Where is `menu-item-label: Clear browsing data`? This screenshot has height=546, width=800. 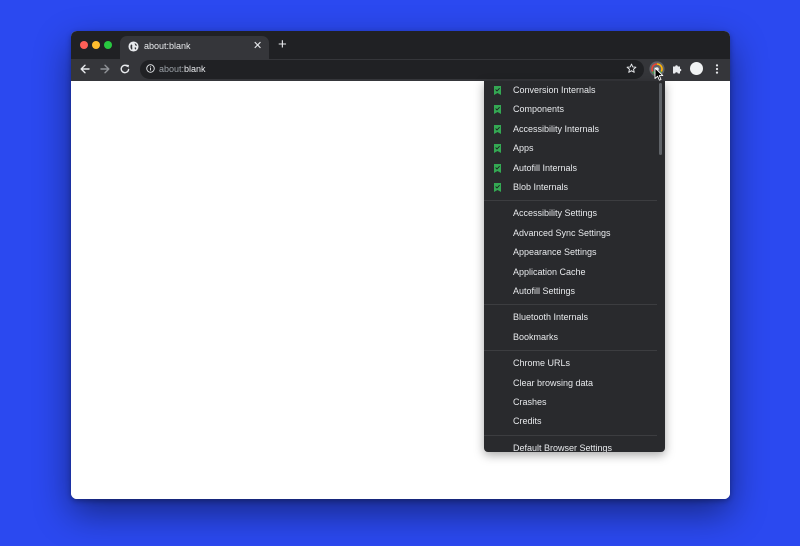 menu-item-label: Clear browsing data is located at coordinates (553, 383).